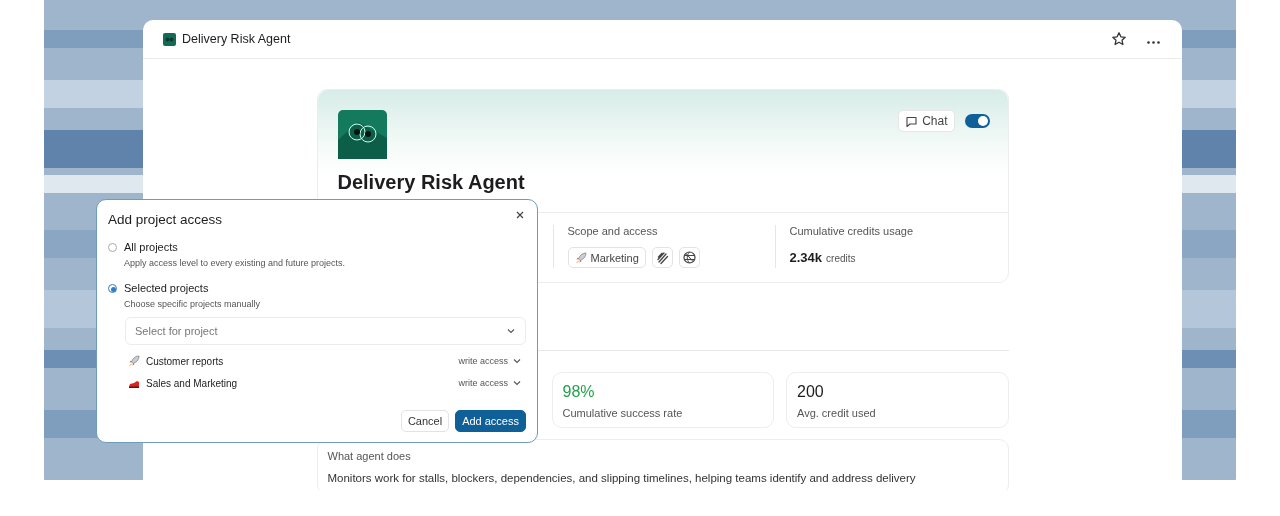  I want to click on chat-toggle, so click(977, 121).